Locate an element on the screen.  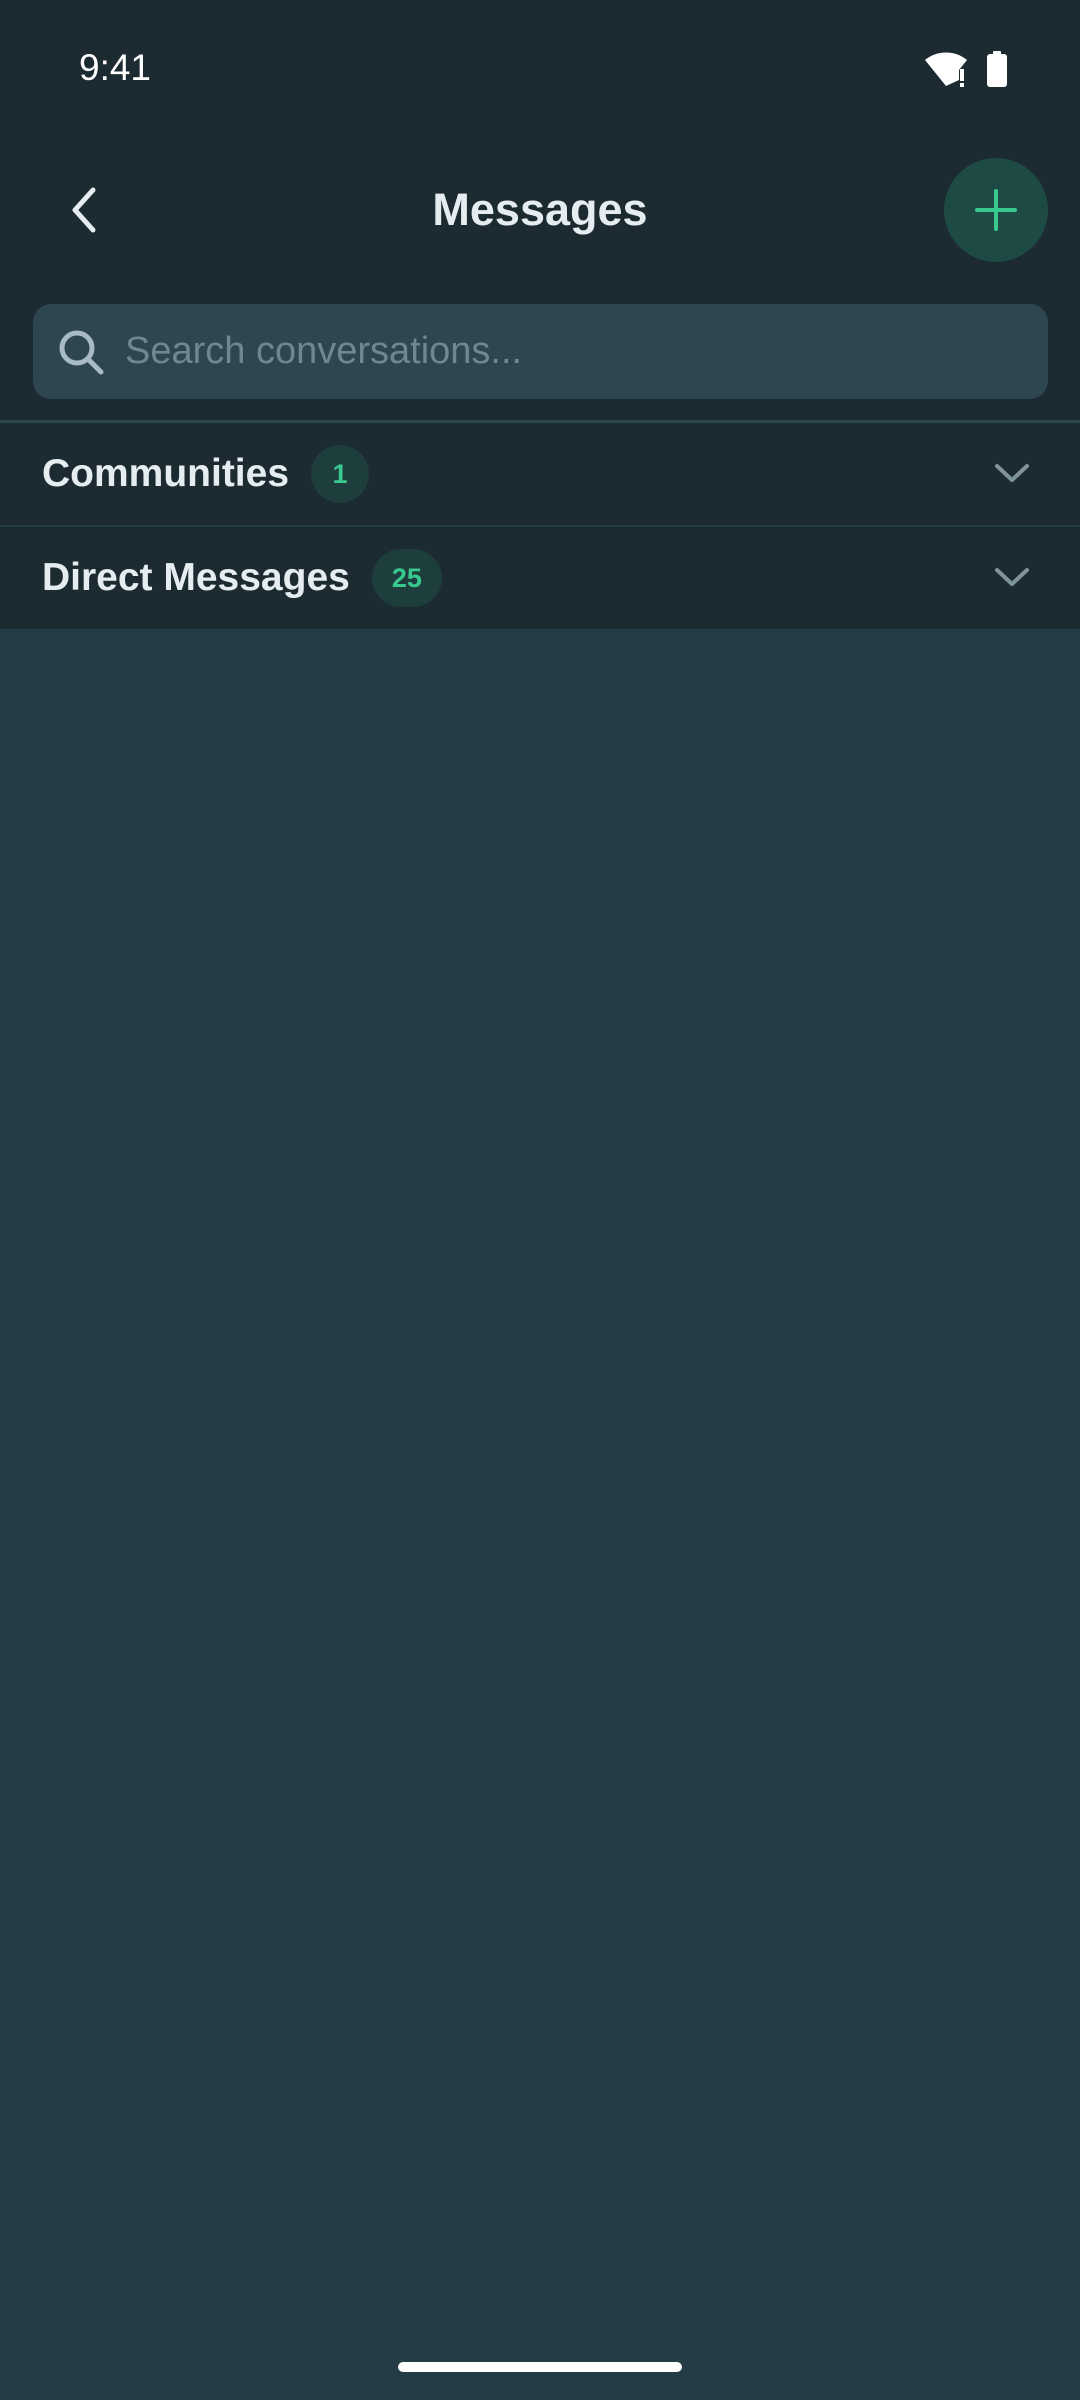
count-badge: 25 is located at coordinates (406, 578).